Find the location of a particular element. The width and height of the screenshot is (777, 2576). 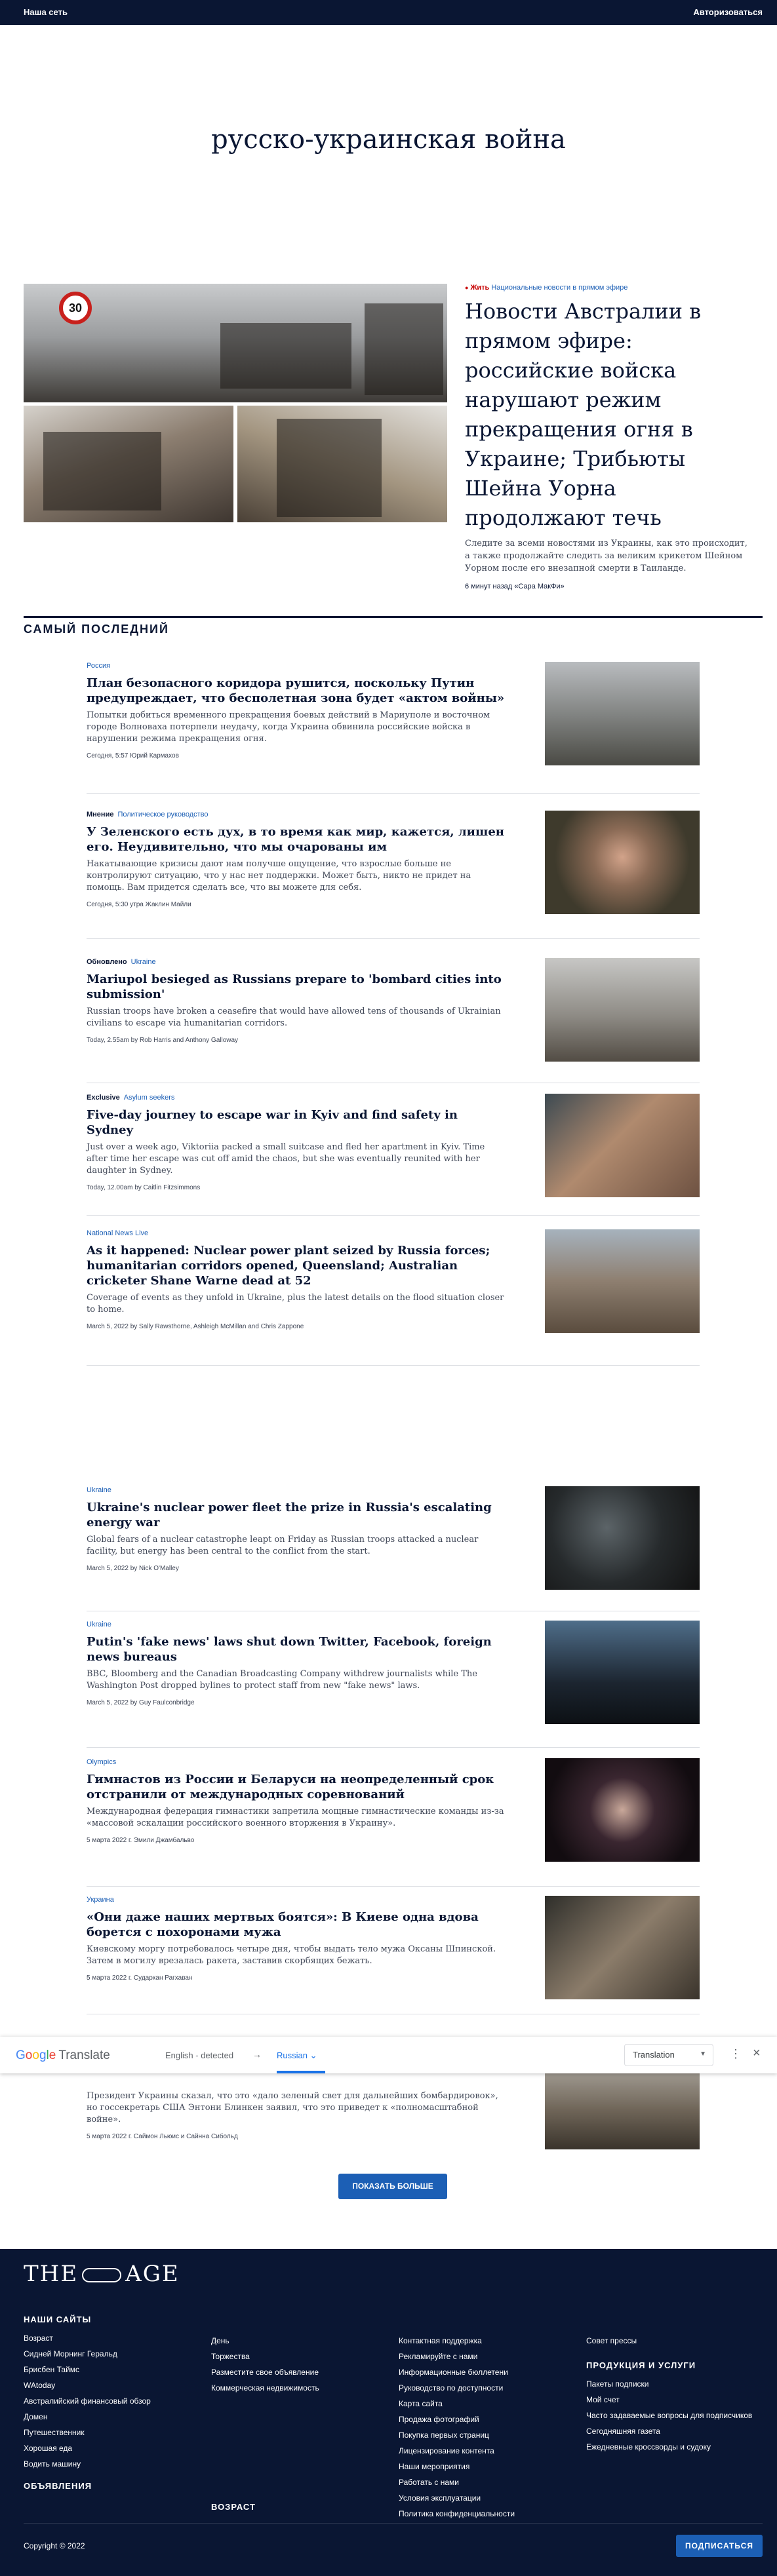

arrow-right-icon: → is located at coordinates (257, 2054).